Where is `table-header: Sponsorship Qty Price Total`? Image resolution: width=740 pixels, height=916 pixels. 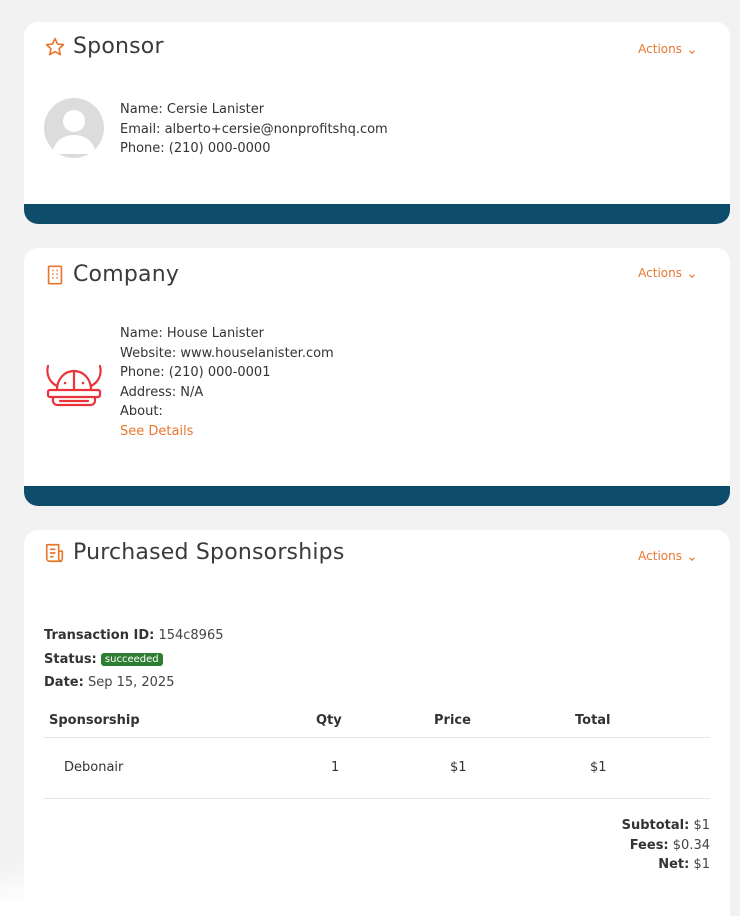
table-header: Sponsorship Qty Price Total is located at coordinates (377, 722).